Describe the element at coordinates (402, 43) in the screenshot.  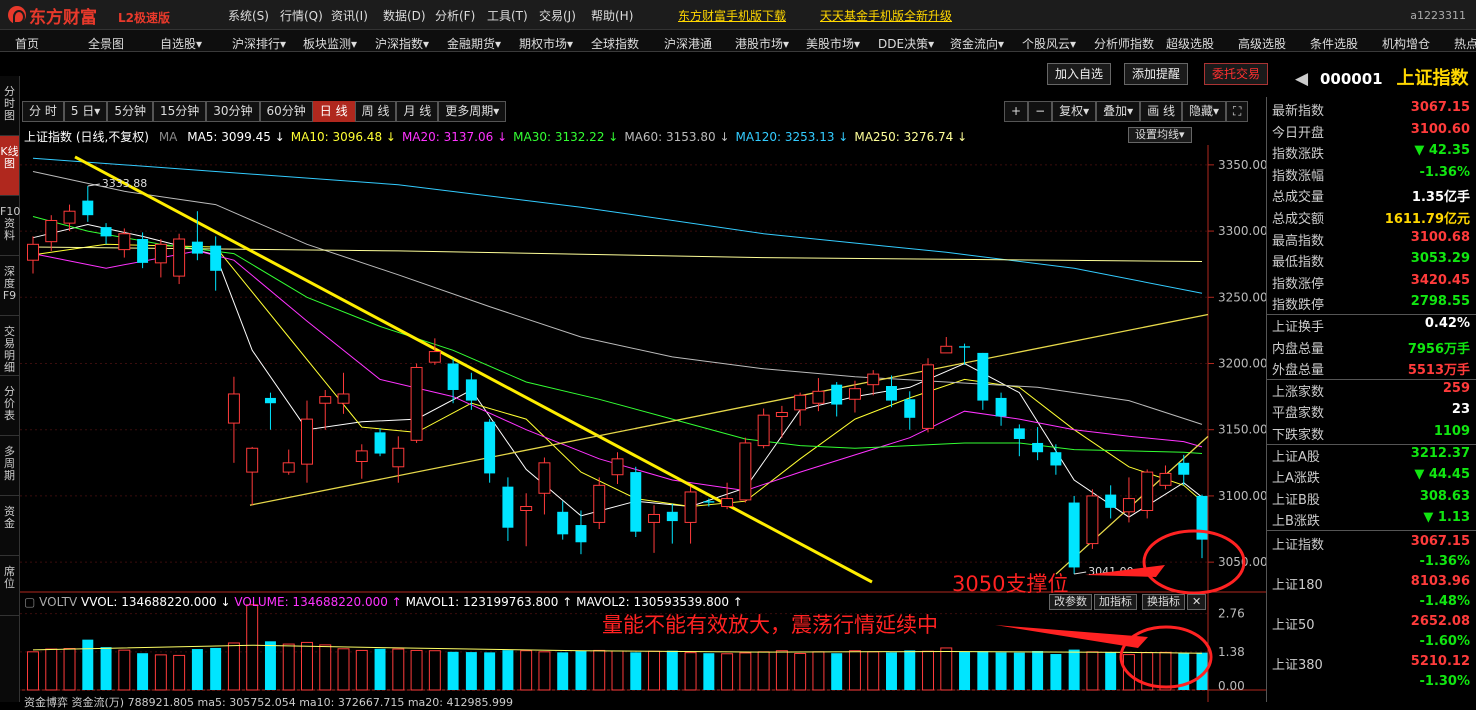
I see `nav-item: 沪深指数▾` at that location.